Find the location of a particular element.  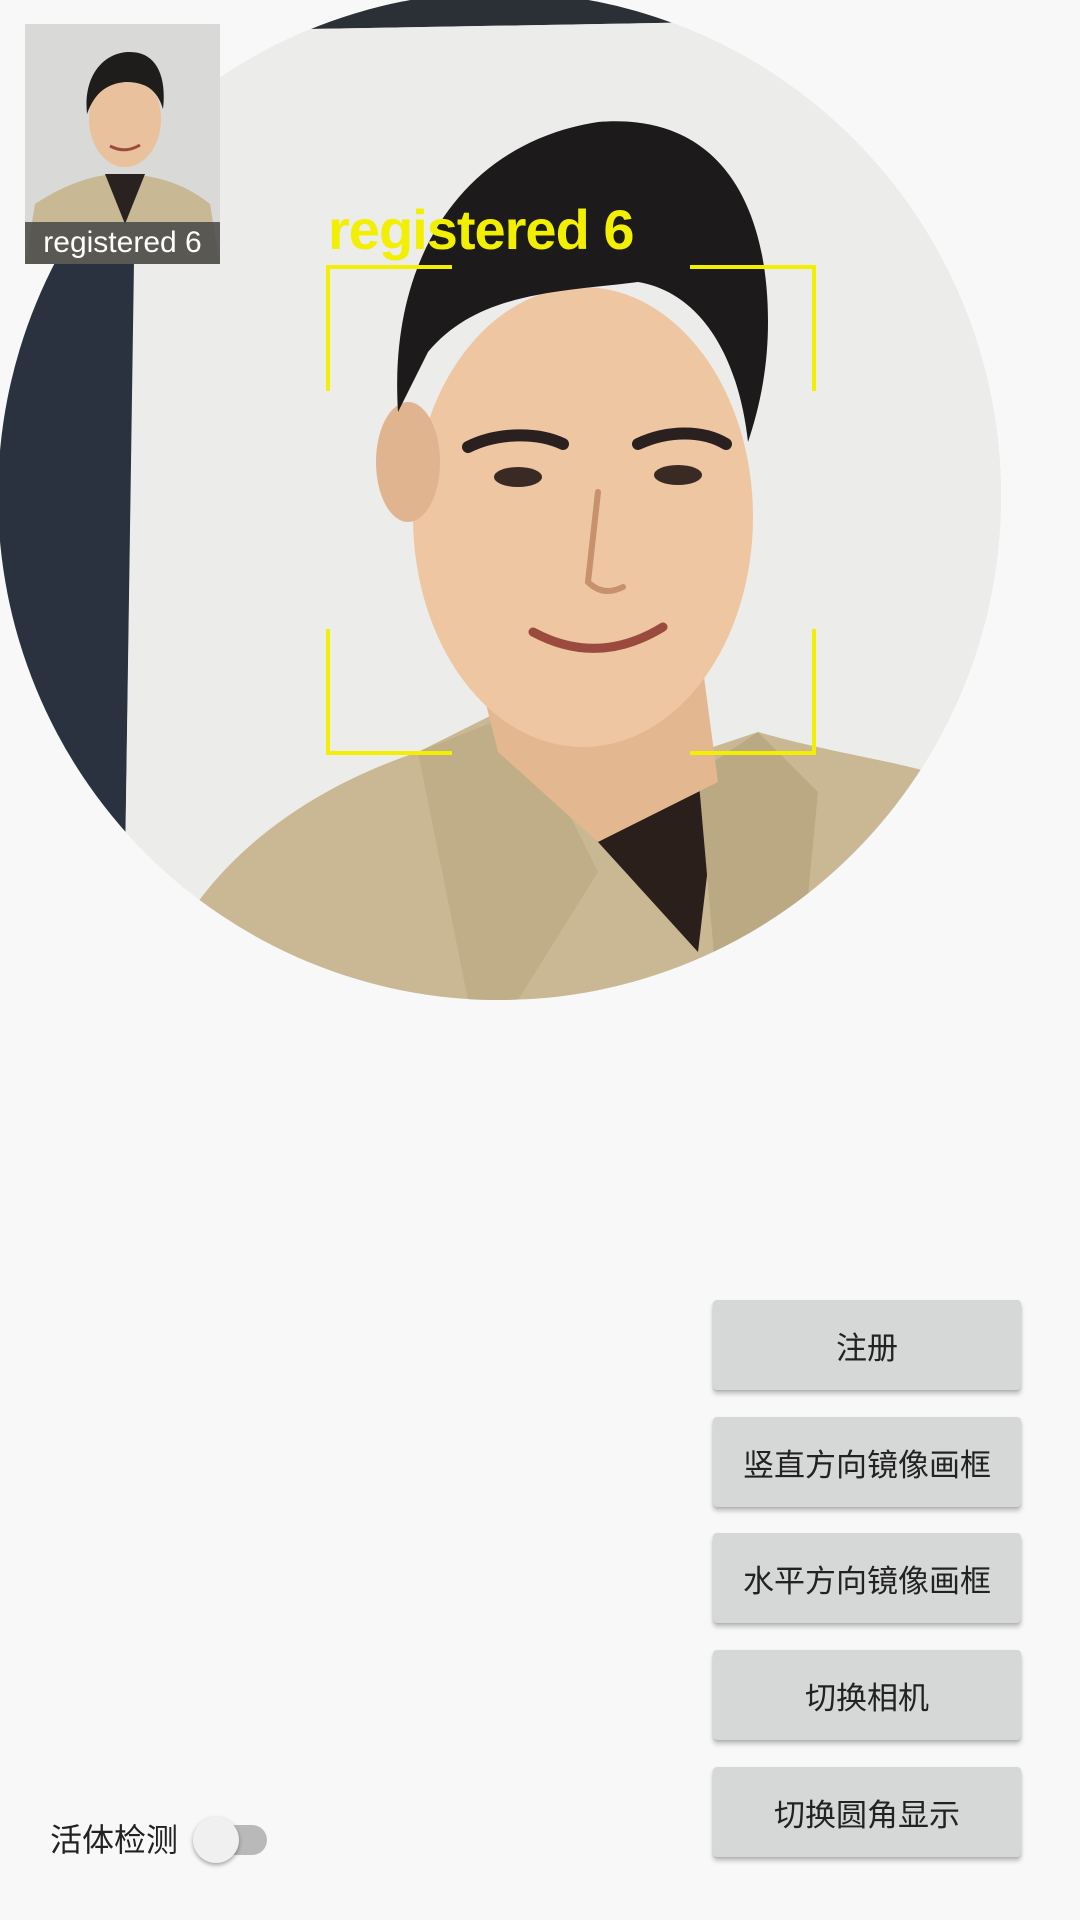

registered-face-thumbnail: registered 6 is located at coordinates (122, 144).